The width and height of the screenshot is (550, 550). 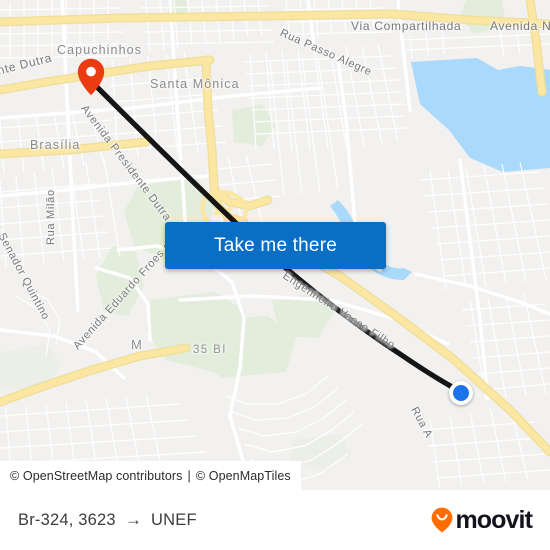 I want to click on origin-pin-marker, so click(x=91, y=77).